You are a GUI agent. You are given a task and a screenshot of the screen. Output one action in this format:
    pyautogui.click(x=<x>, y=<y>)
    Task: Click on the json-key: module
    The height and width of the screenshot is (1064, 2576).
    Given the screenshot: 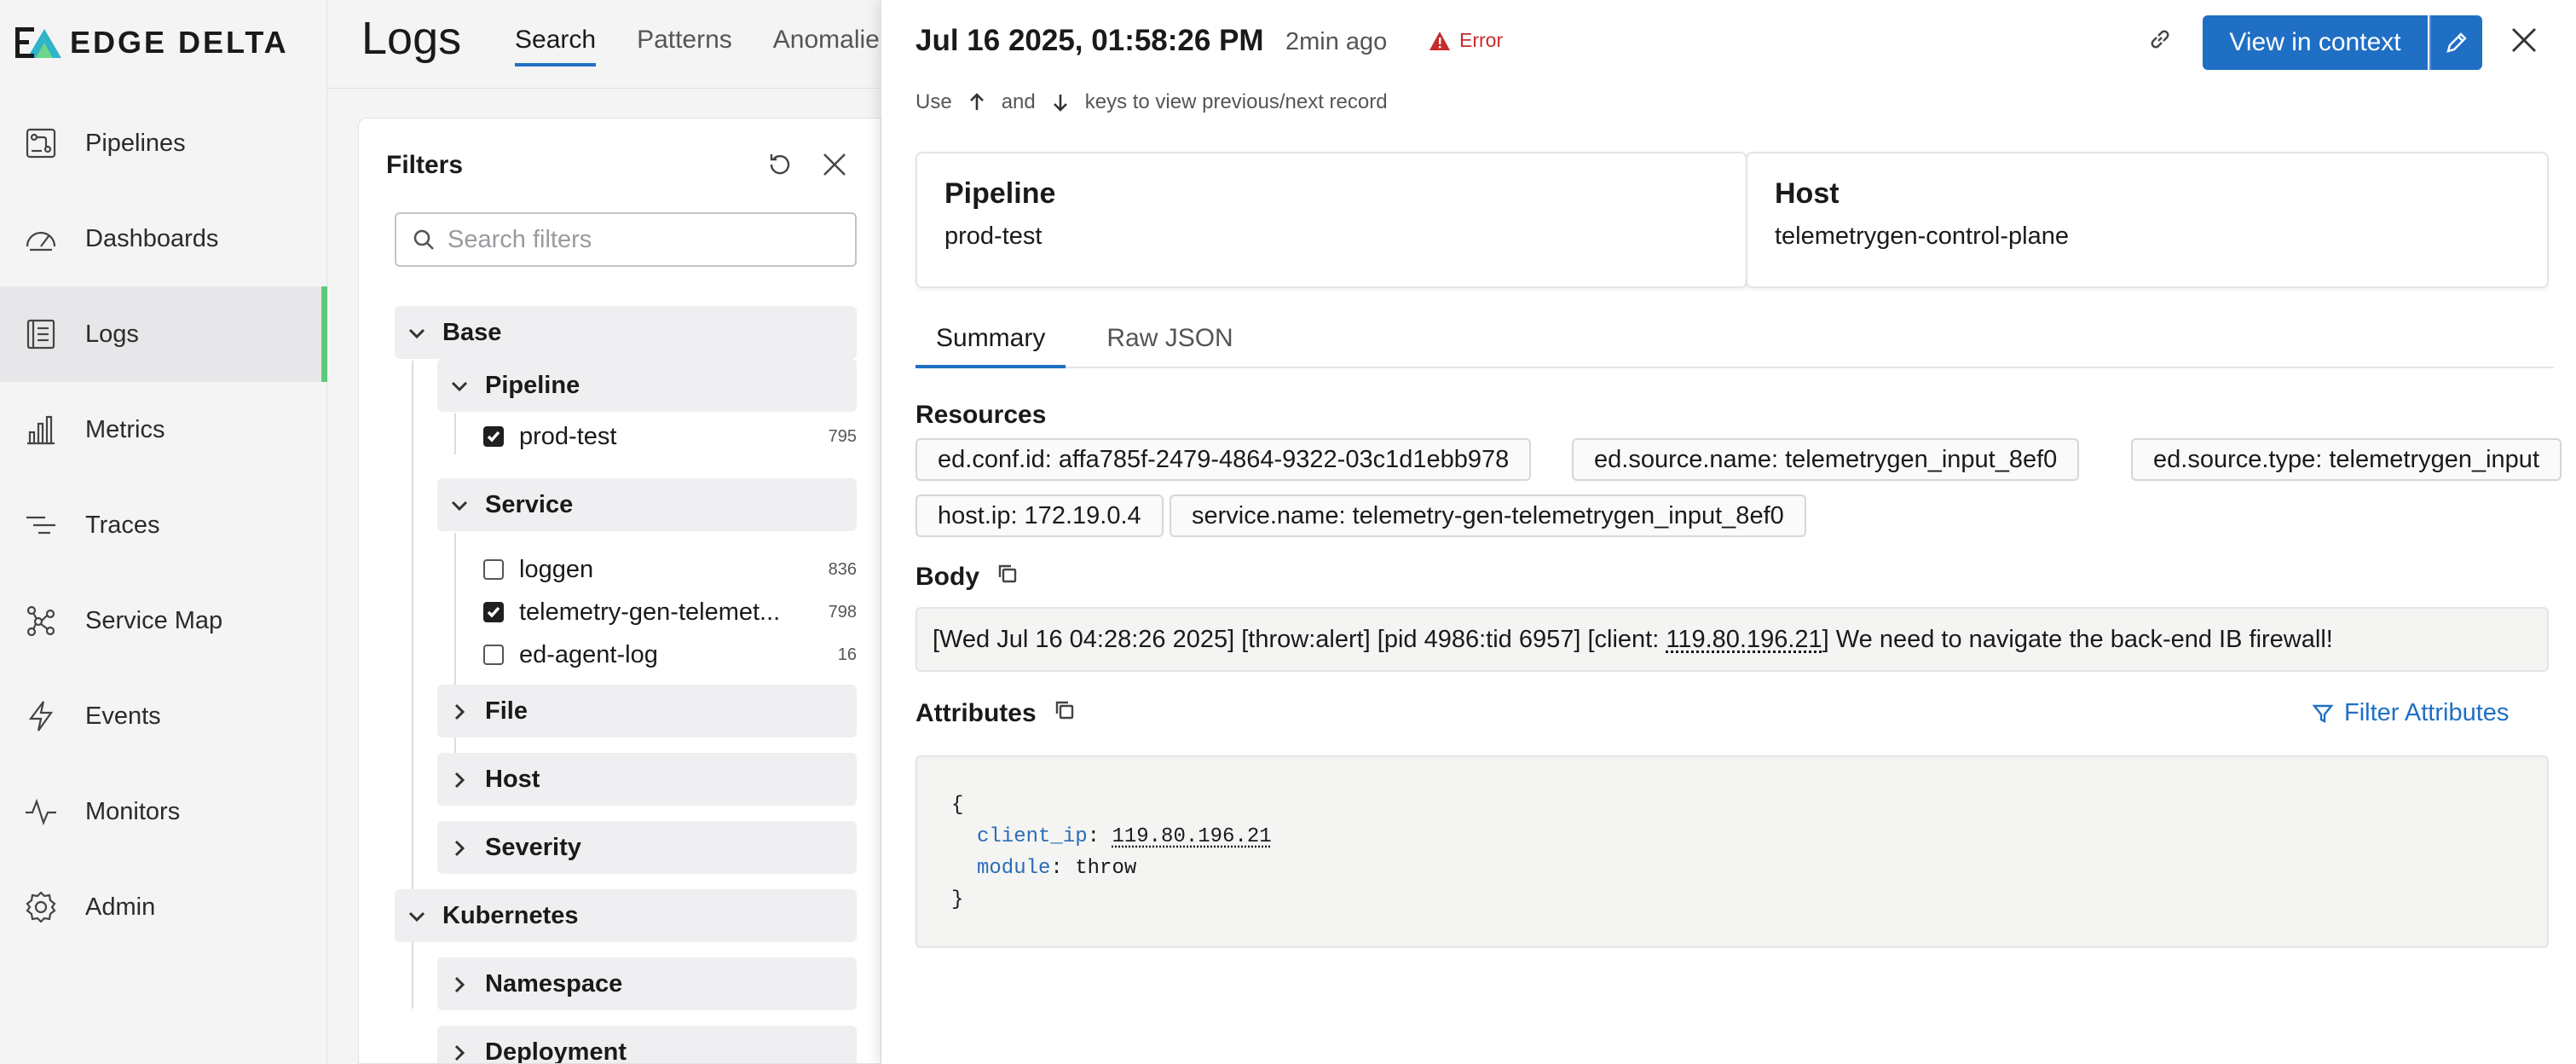 What is the action you would take?
    pyautogui.click(x=1014, y=868)
    